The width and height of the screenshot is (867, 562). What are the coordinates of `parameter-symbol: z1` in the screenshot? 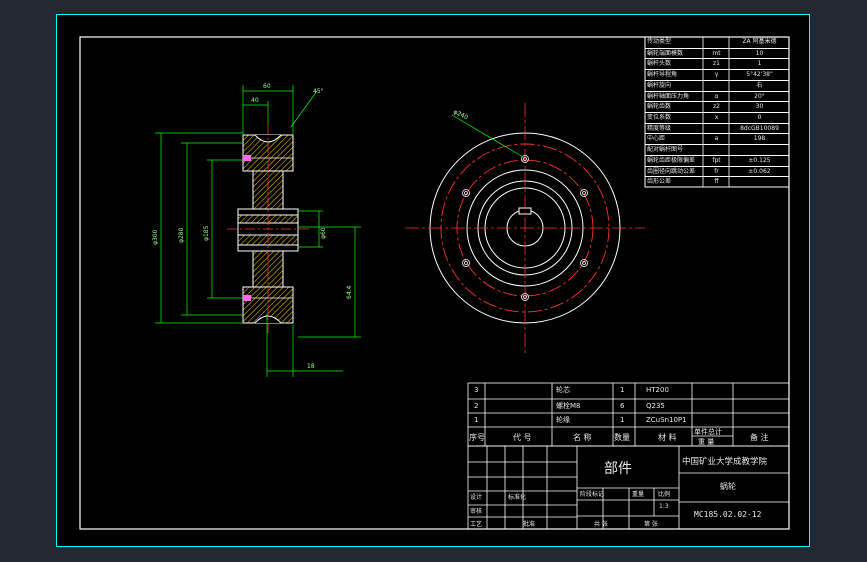 It's located at (716, 64).